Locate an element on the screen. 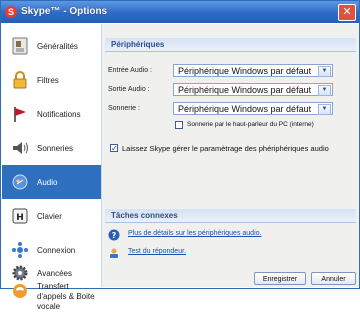  sidebar-item-label: Connexion is located at coordinates (56, 250).